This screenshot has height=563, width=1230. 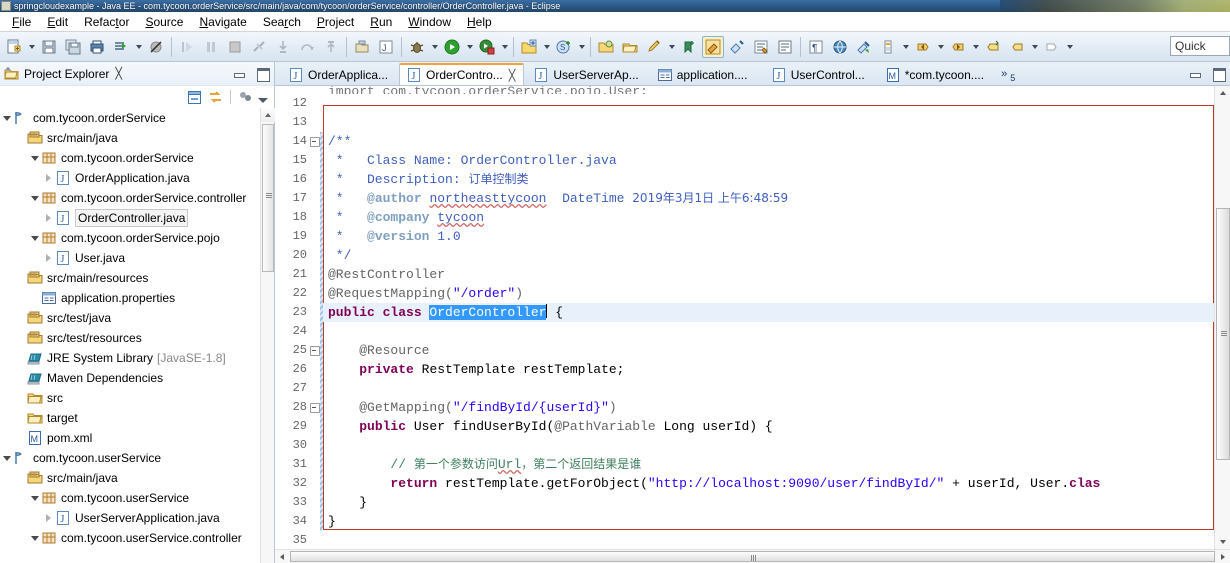 What do you see at coordinates (137, 238) in the screenshot?
I see `tree-item: com.tycoon.orderService.pojo` at bounding box center [137, 238].